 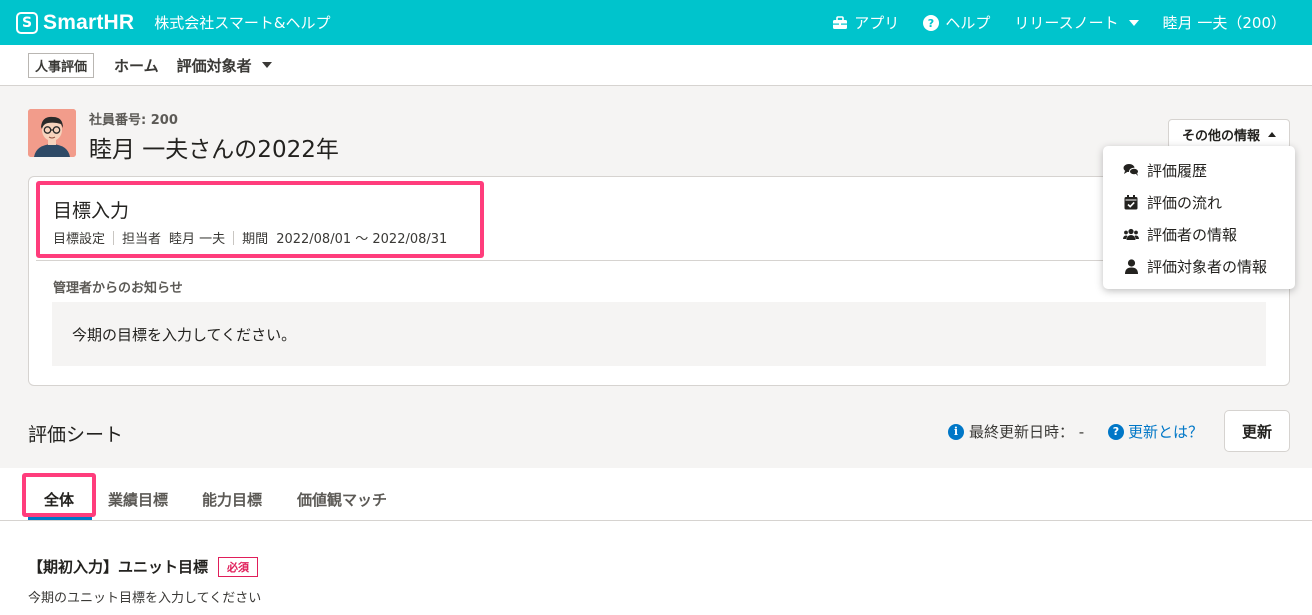 I want to click on avatar, so click(x=52, y=133).